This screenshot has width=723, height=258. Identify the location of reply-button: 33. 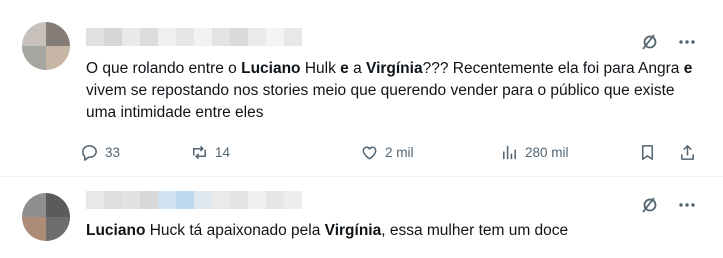
(100, 152).